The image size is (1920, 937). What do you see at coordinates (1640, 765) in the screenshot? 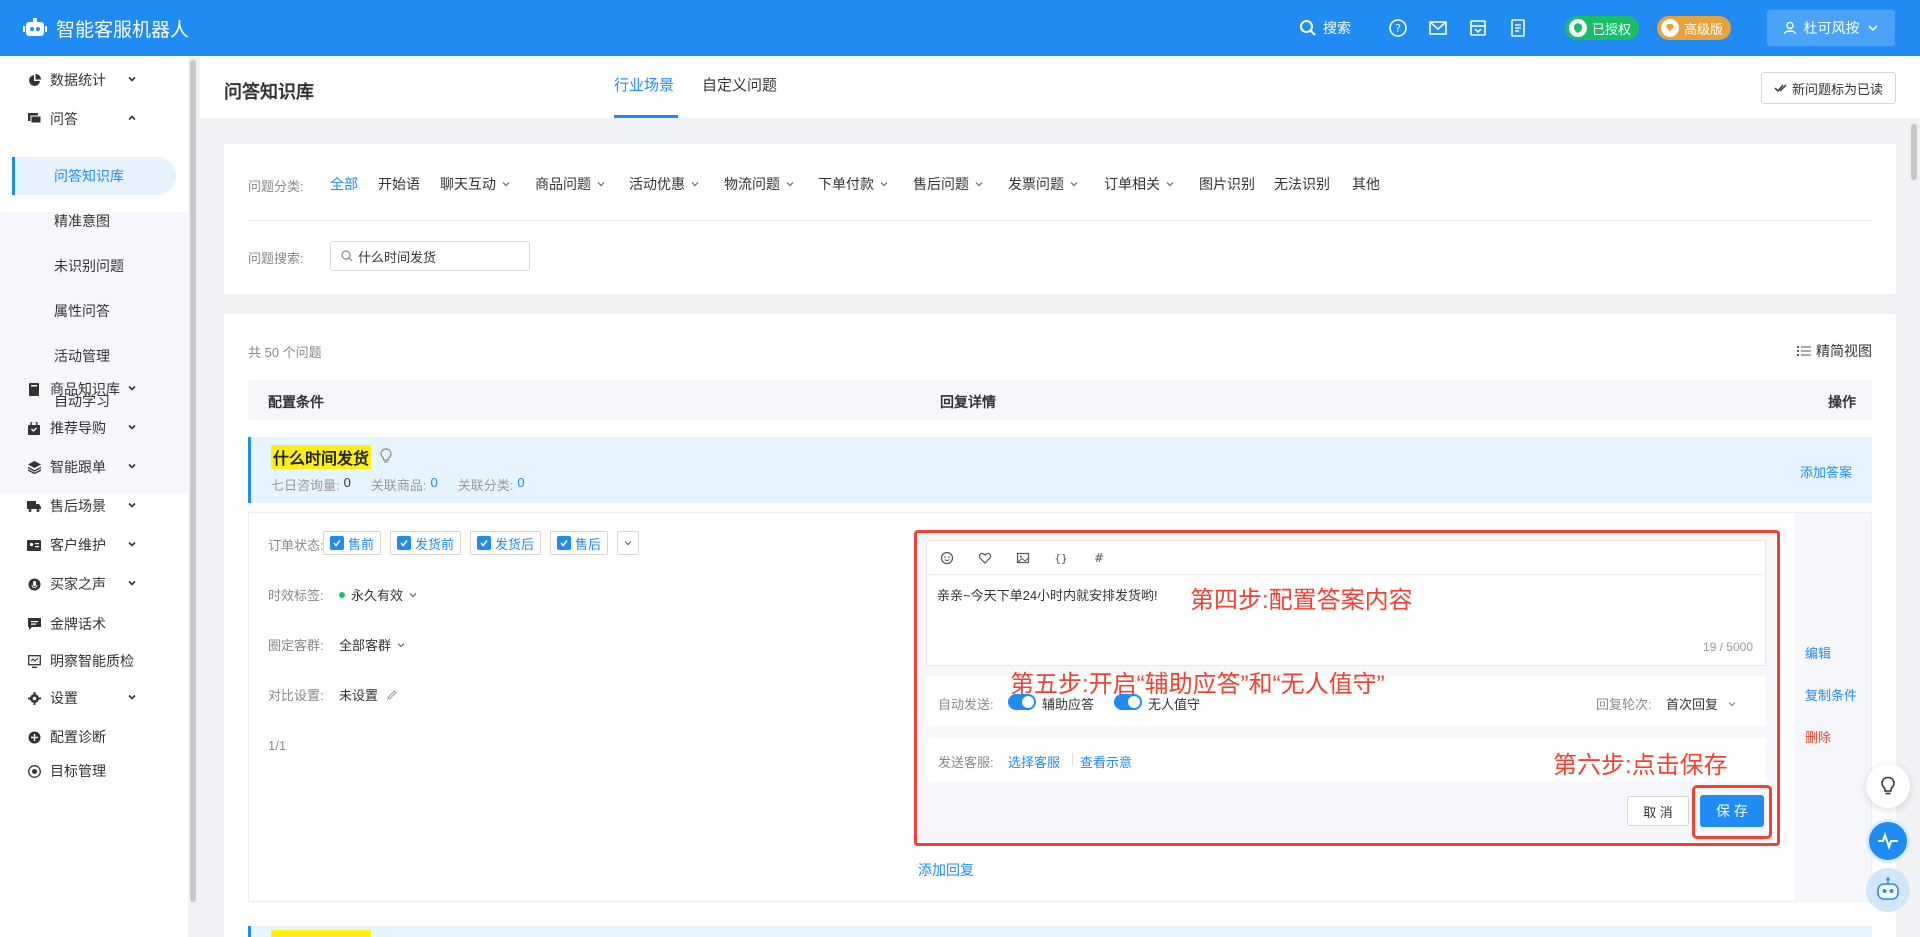
I see `annotation-step6: 第六步:点击保存` at bounding box center [1640, 765].